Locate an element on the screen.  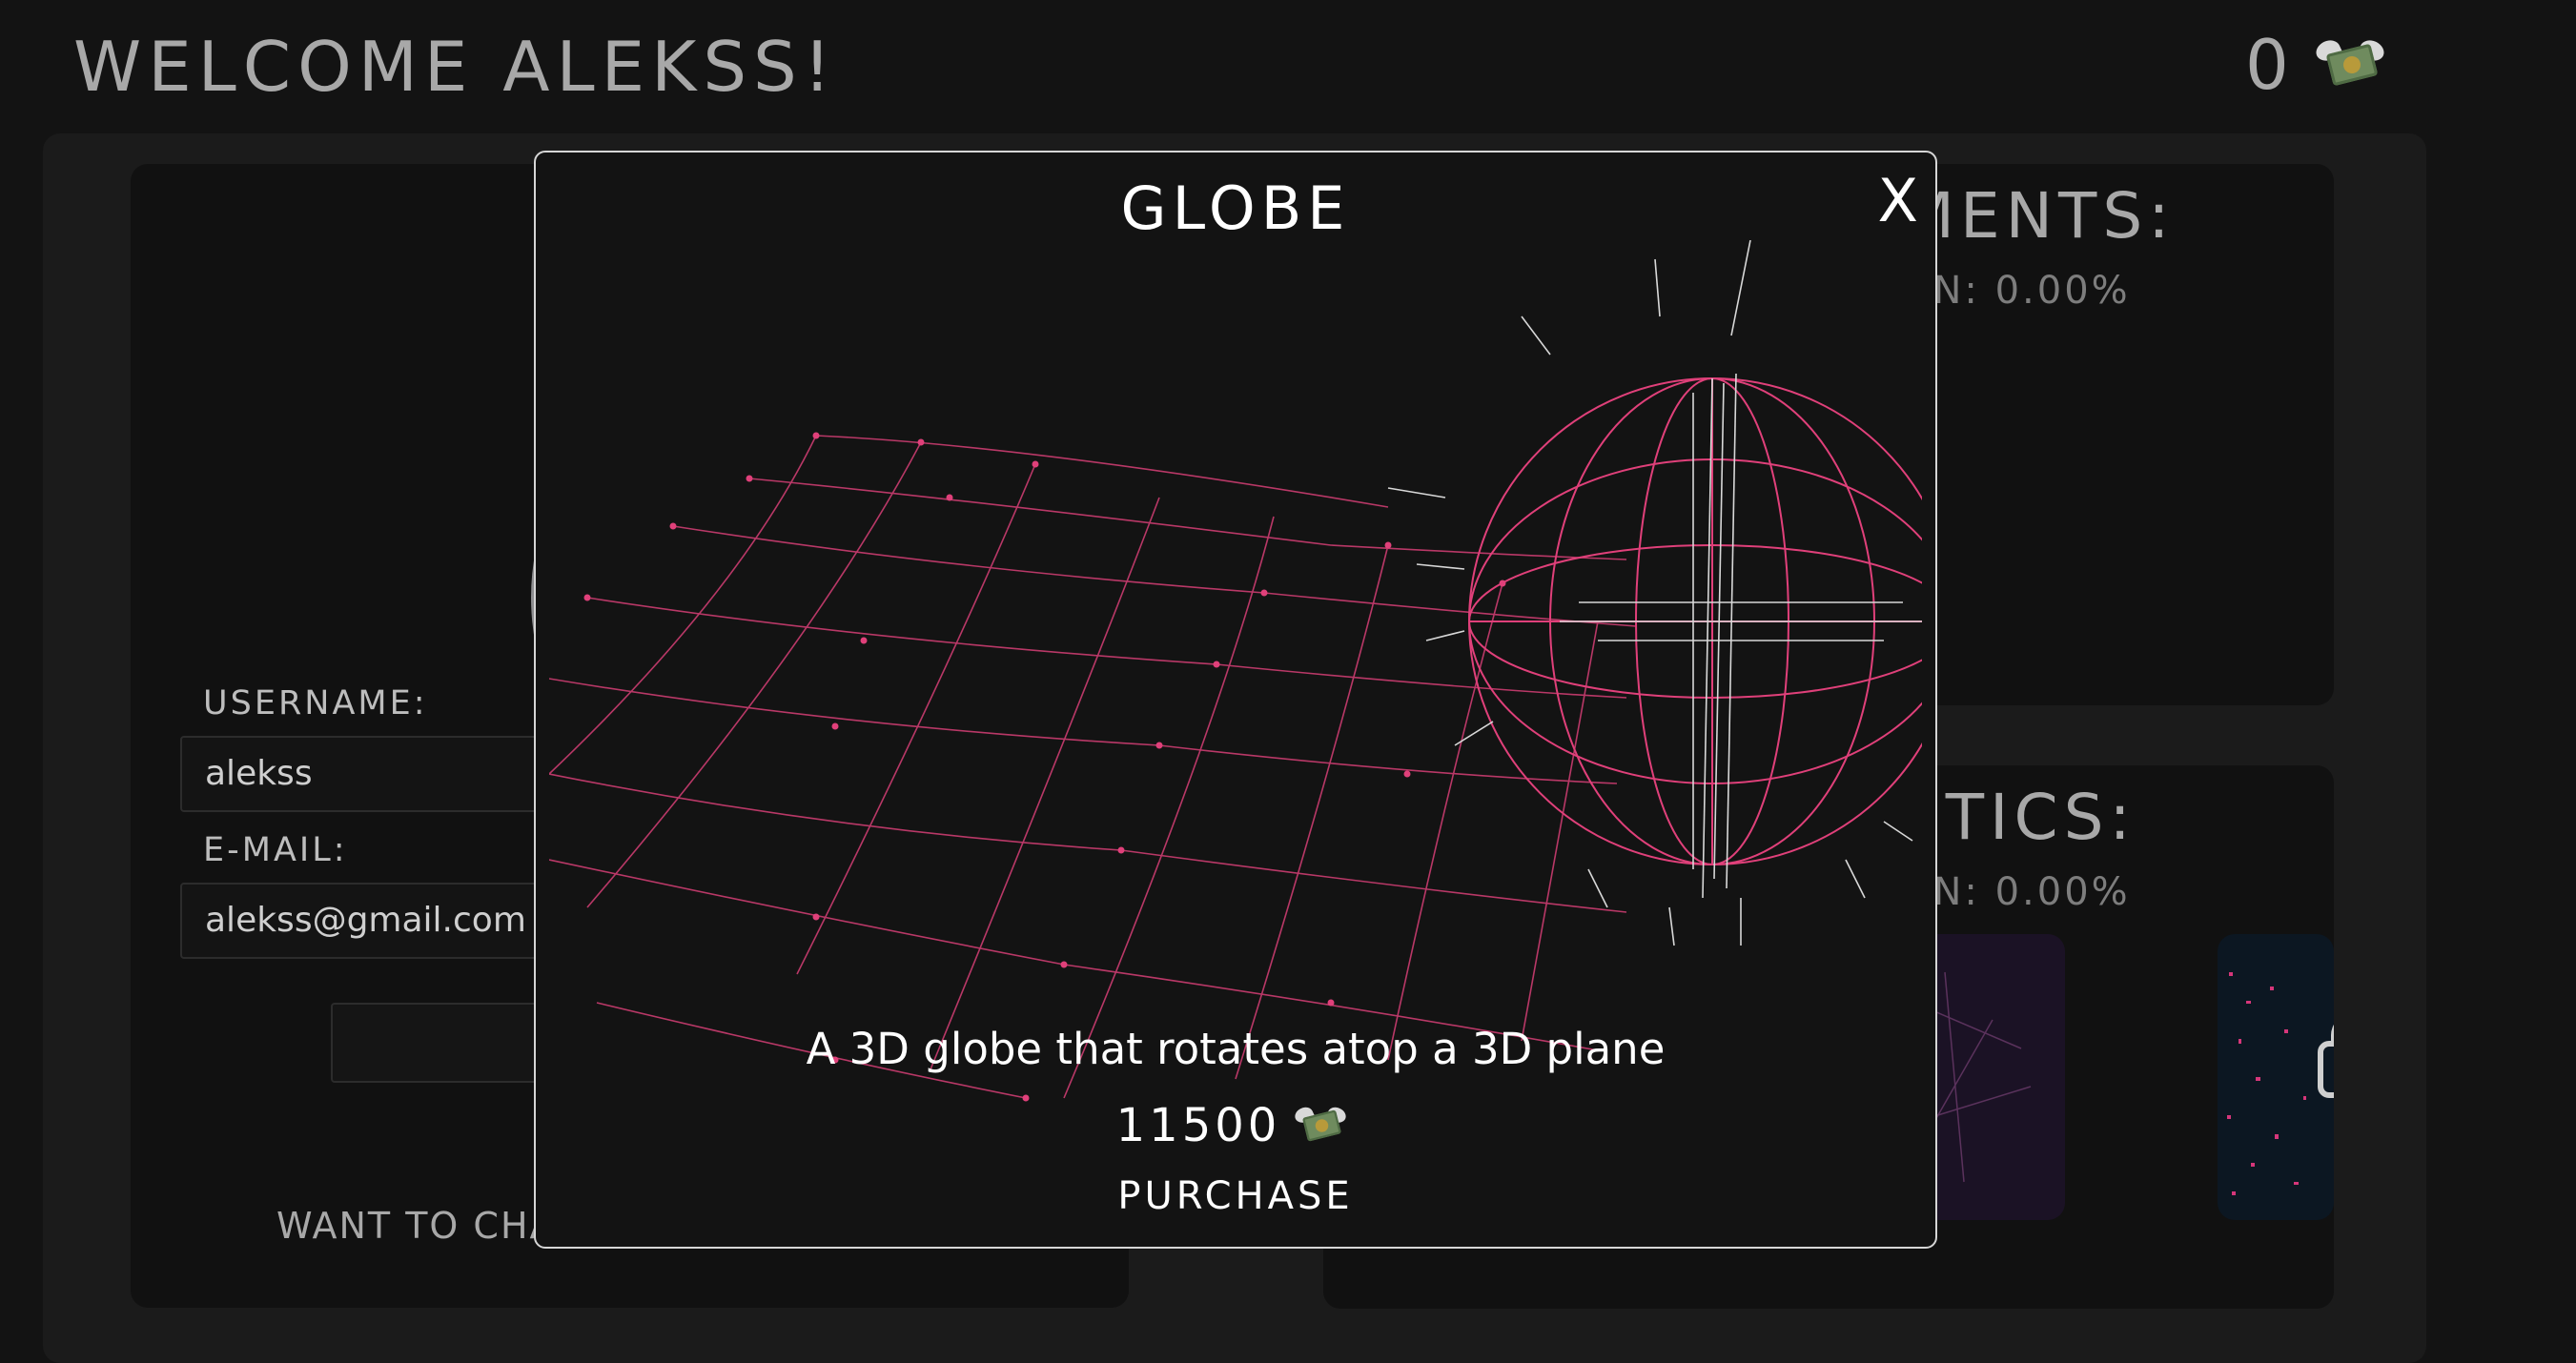
balance-amount: 0 is located at coordinates (2267, 65).